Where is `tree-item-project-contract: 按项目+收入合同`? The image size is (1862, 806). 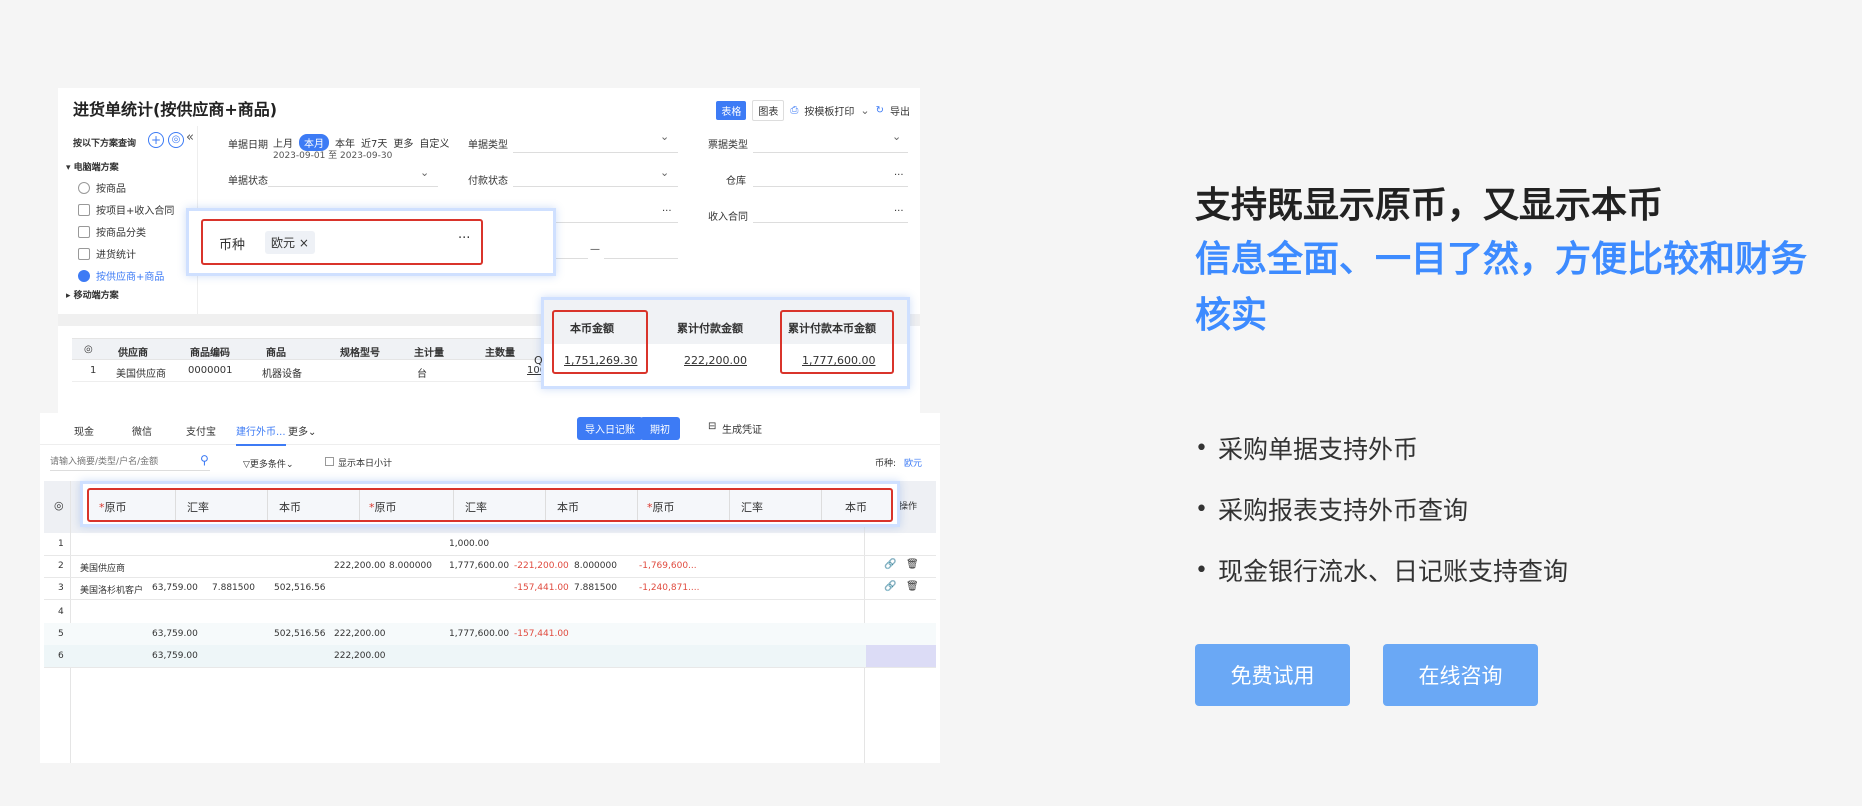 tree-item-project-contract: 按项目+收入合同 is located at coordinates (126, 209).